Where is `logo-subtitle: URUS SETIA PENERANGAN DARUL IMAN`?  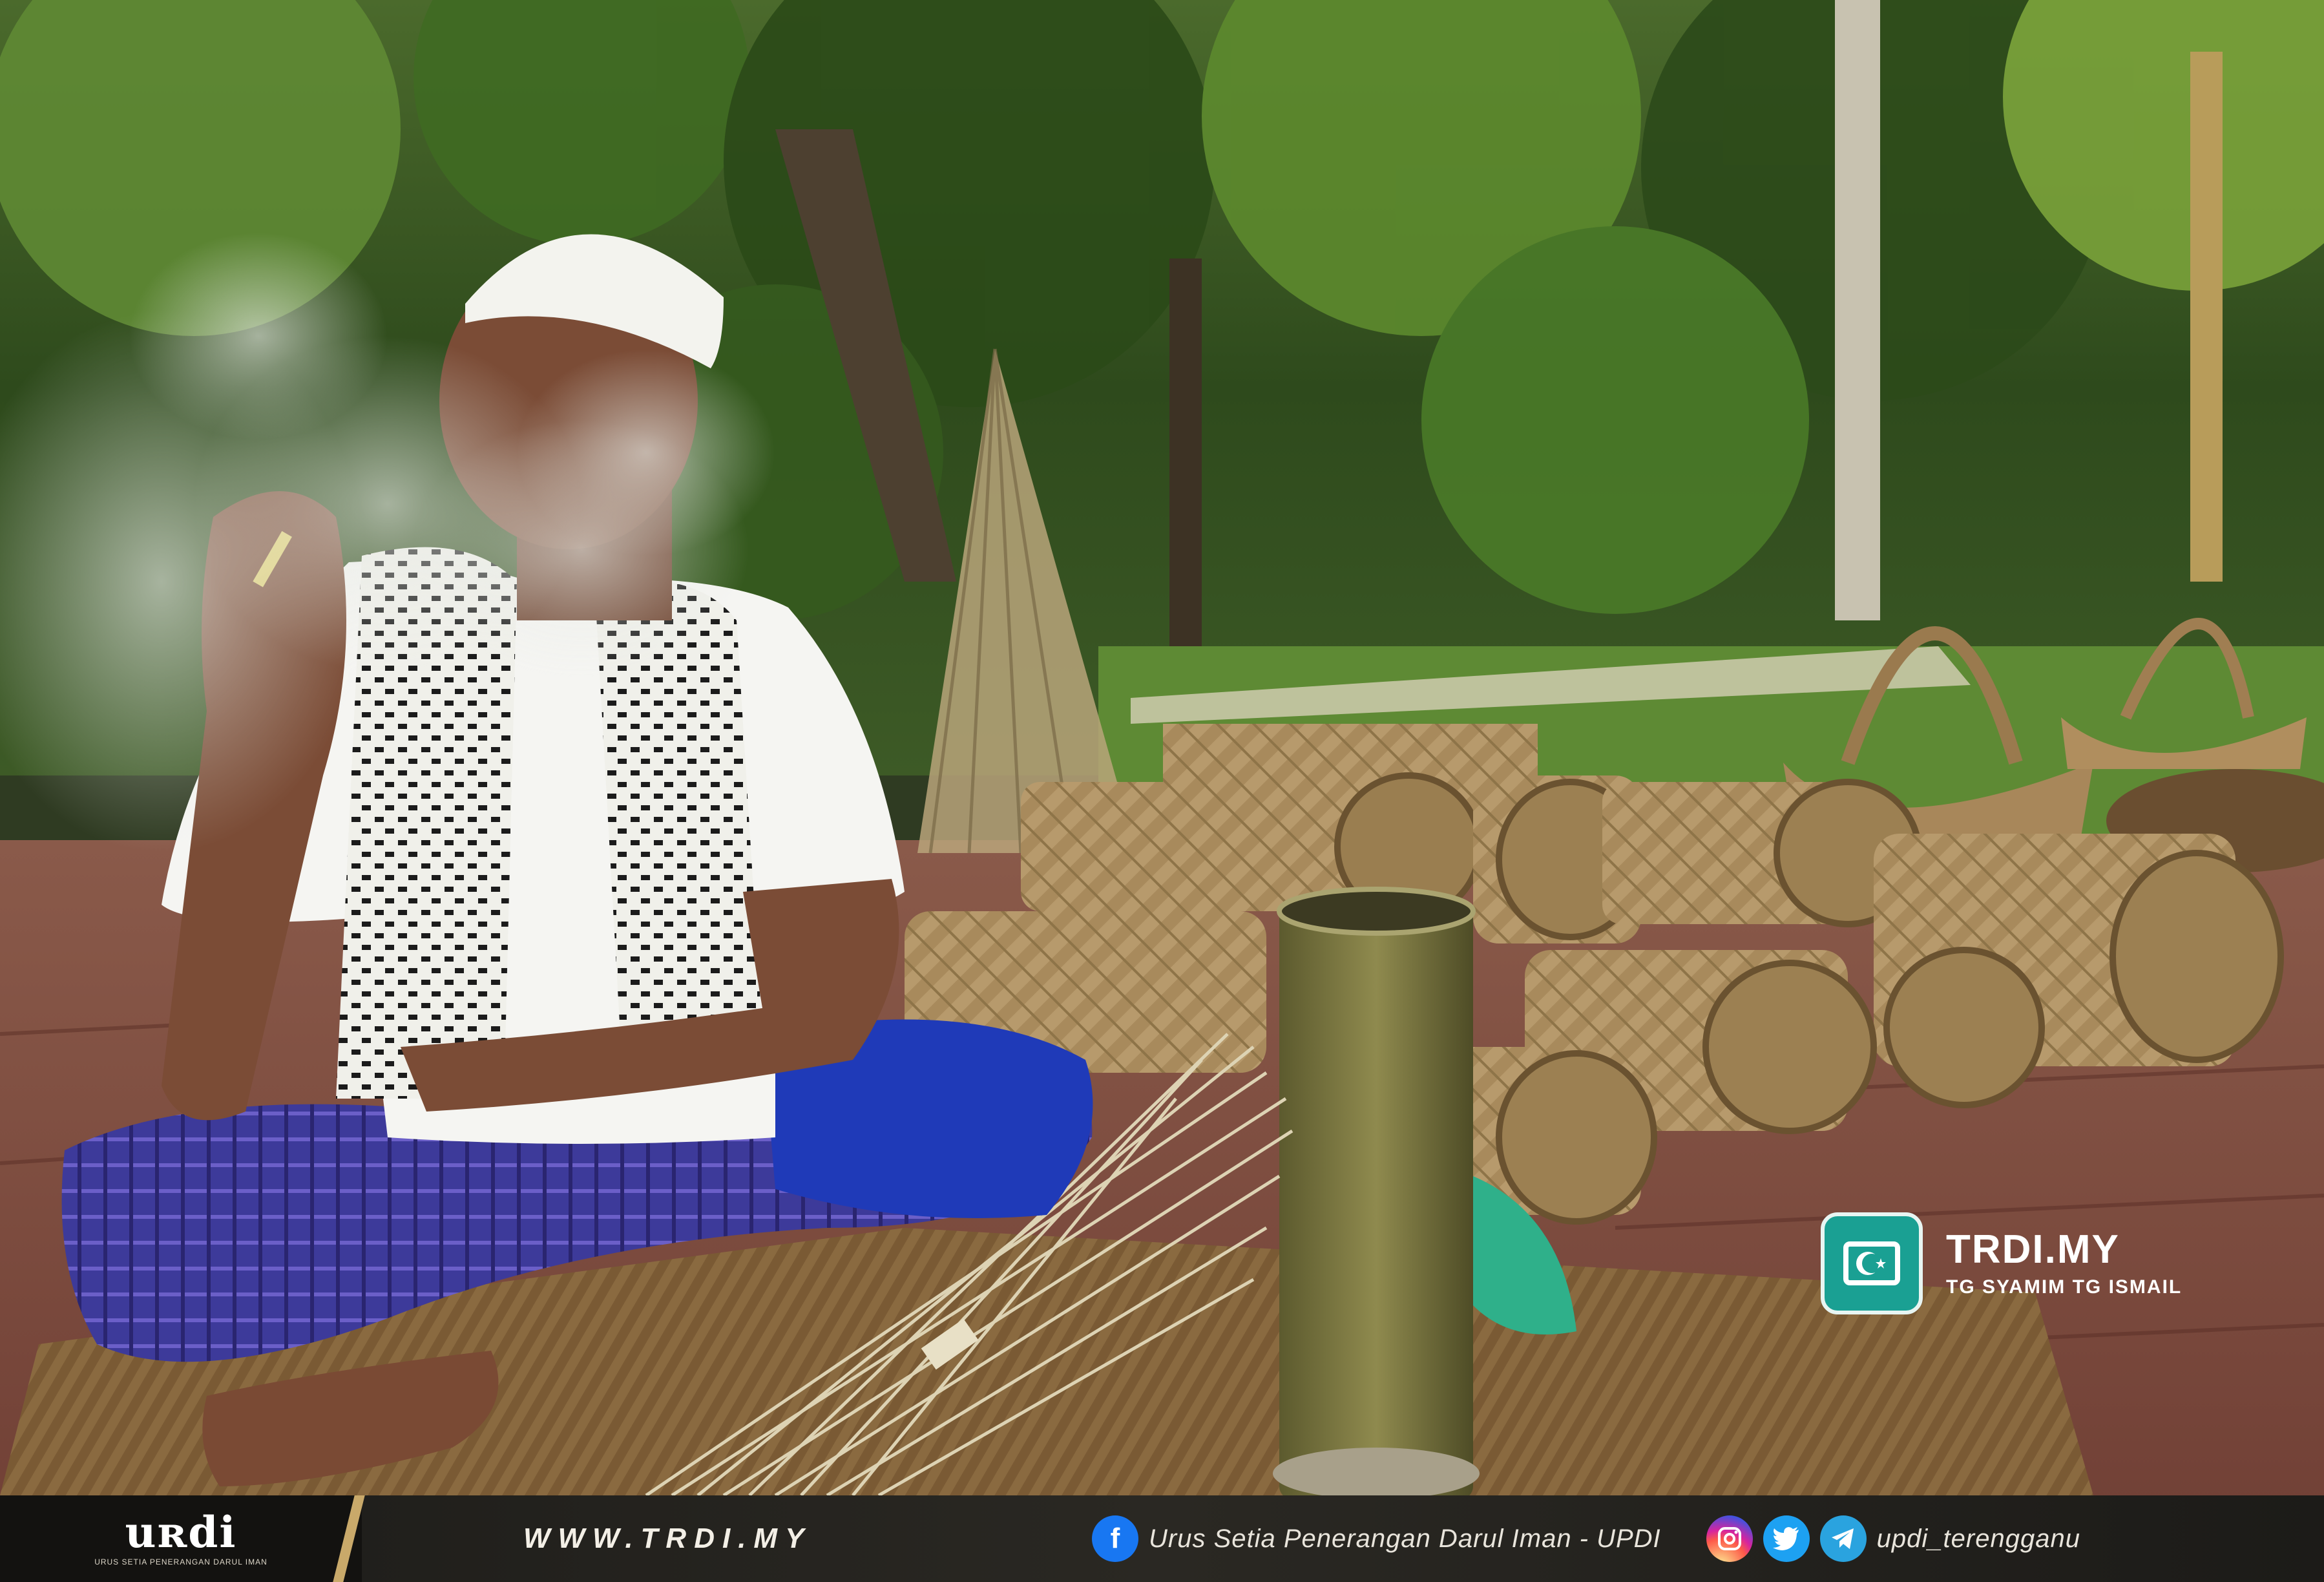 logo-subtitle: URUS SETIA PENERANGAN DARUL IMAN is located at coordinates (180, 1561).